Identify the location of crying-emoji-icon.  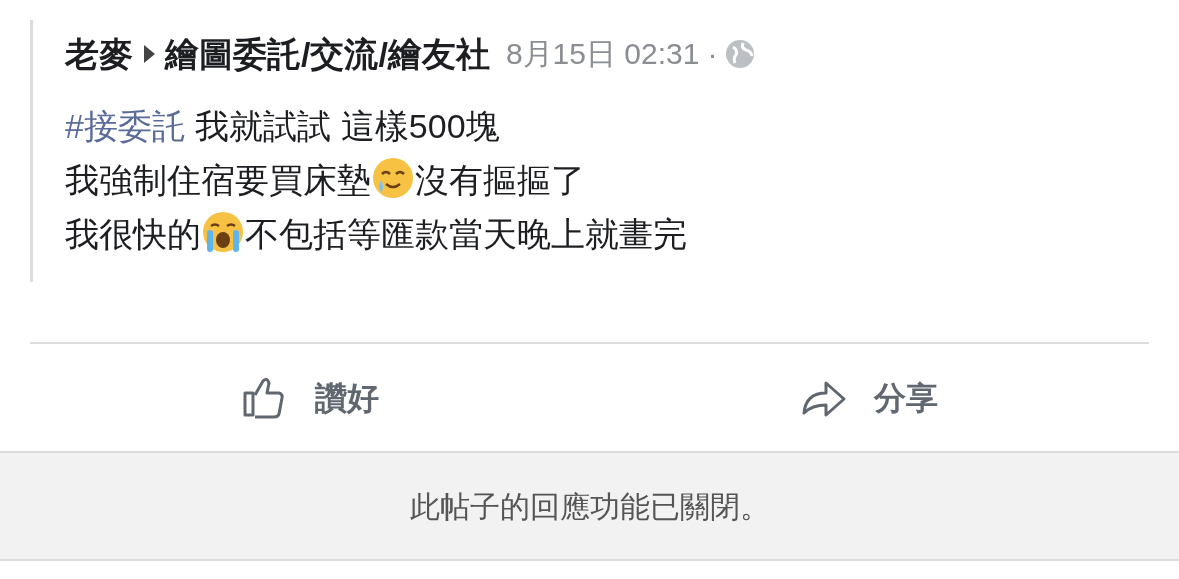
(223, 231).